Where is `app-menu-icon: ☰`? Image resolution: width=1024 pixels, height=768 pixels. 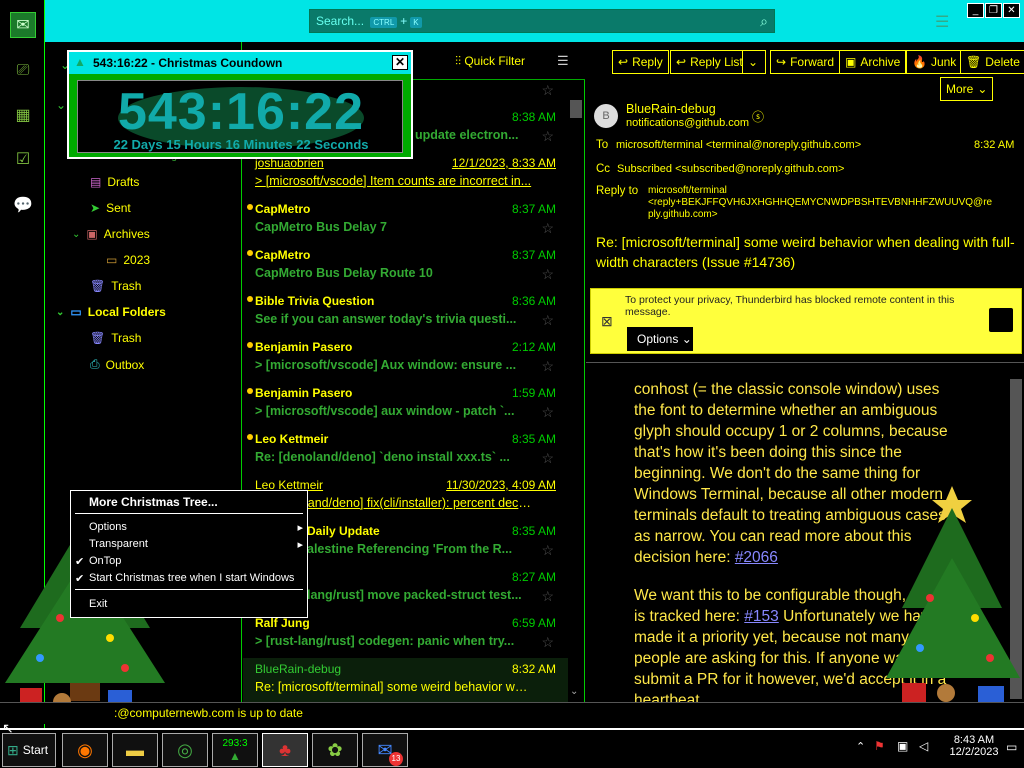 app-menu-icon: ☰ is located at coordinates (942, 22).